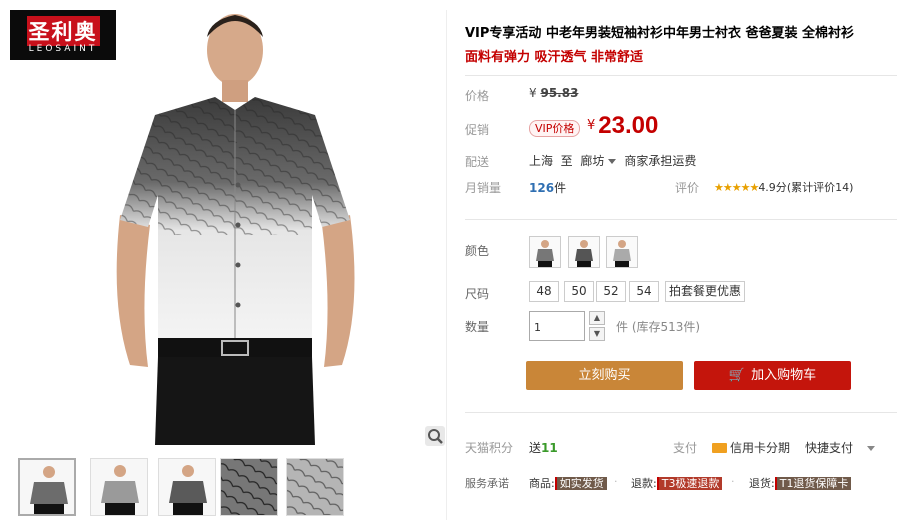 Image resolution: width=900 pixels, height=525 pixels. I want to click on shipping-info: 上海 至 廊坊 商家承担运费, so click(612, 160).